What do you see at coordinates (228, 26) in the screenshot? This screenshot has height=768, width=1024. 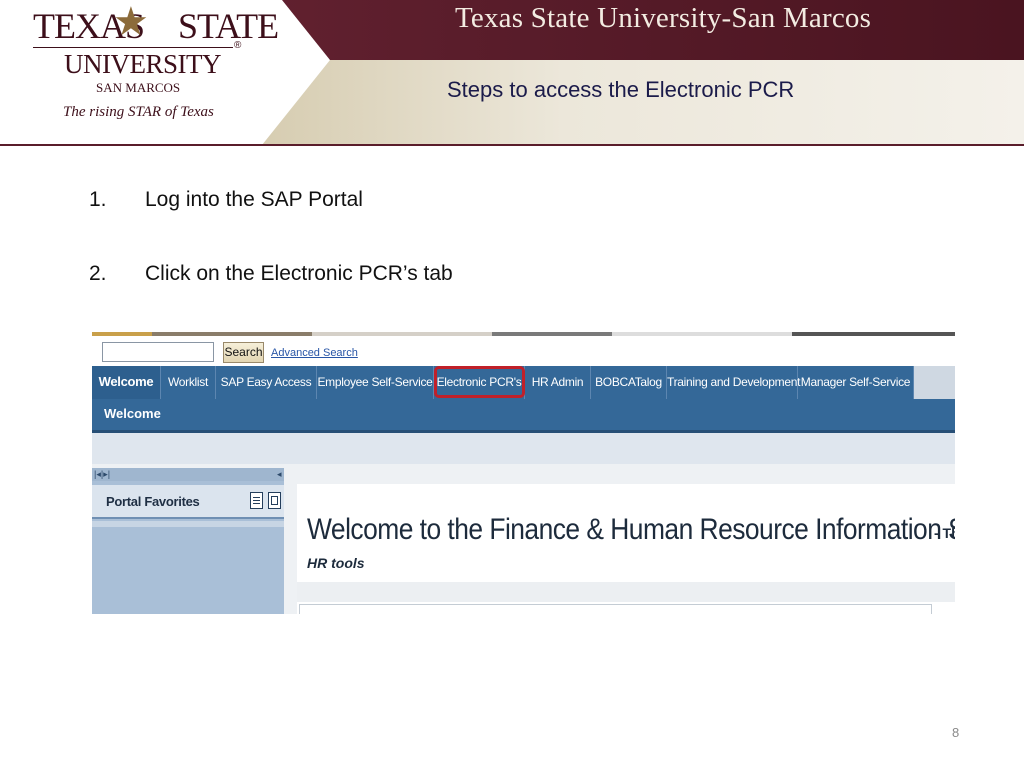 I see `logo-state: STATE` at bounding box center [228, 26].